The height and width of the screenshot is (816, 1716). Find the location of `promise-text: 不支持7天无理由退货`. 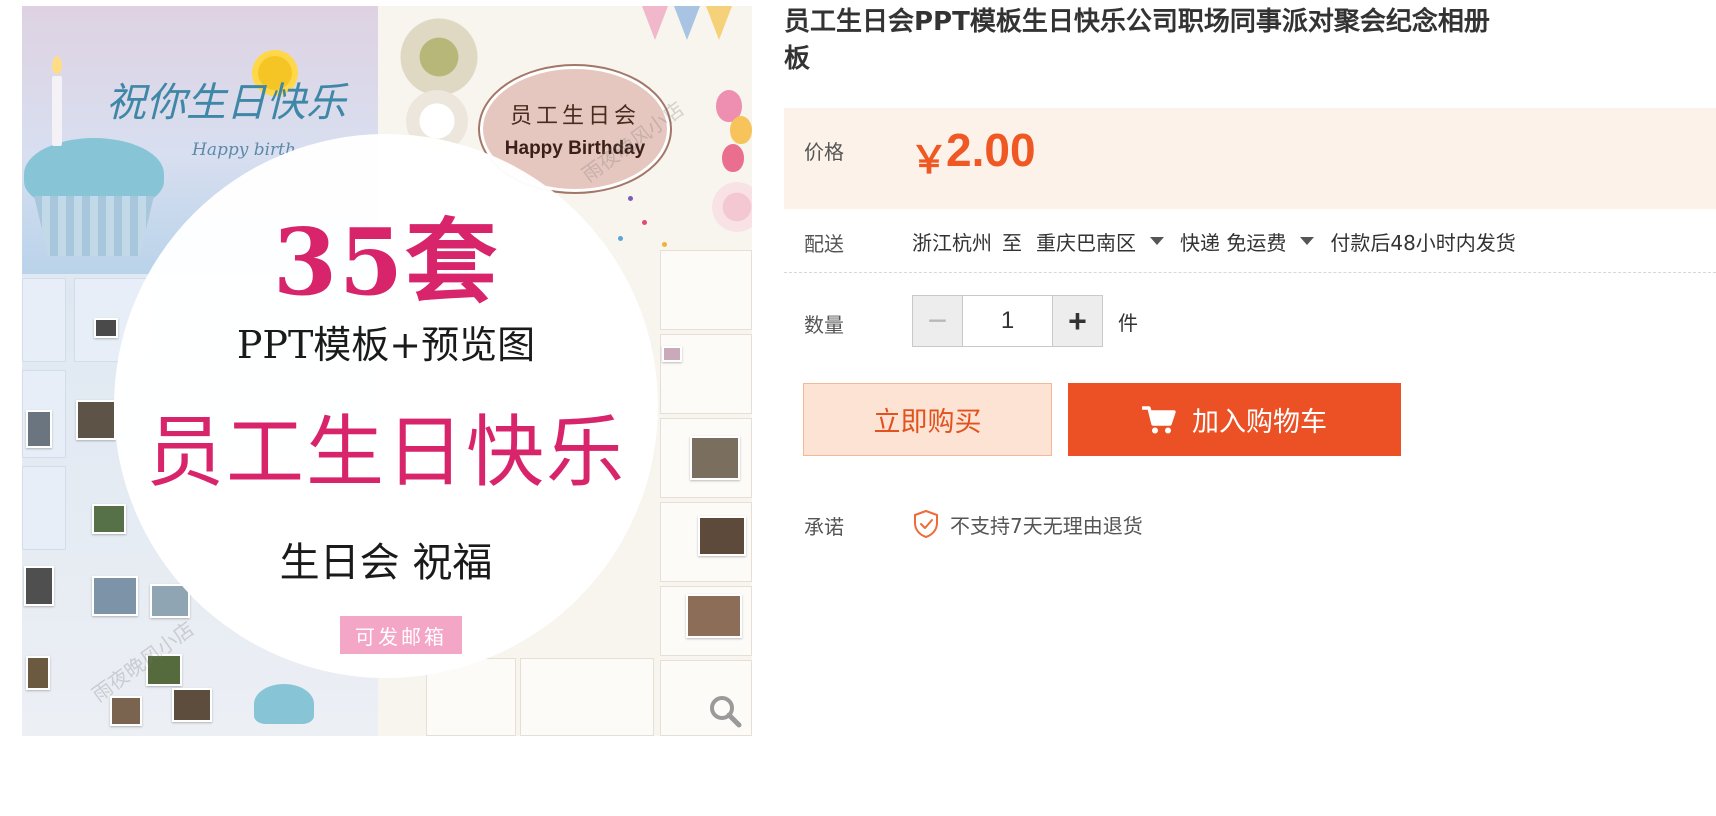

promise-text: 不支持7天无理由退货 is located at coordinates (1046, 525).